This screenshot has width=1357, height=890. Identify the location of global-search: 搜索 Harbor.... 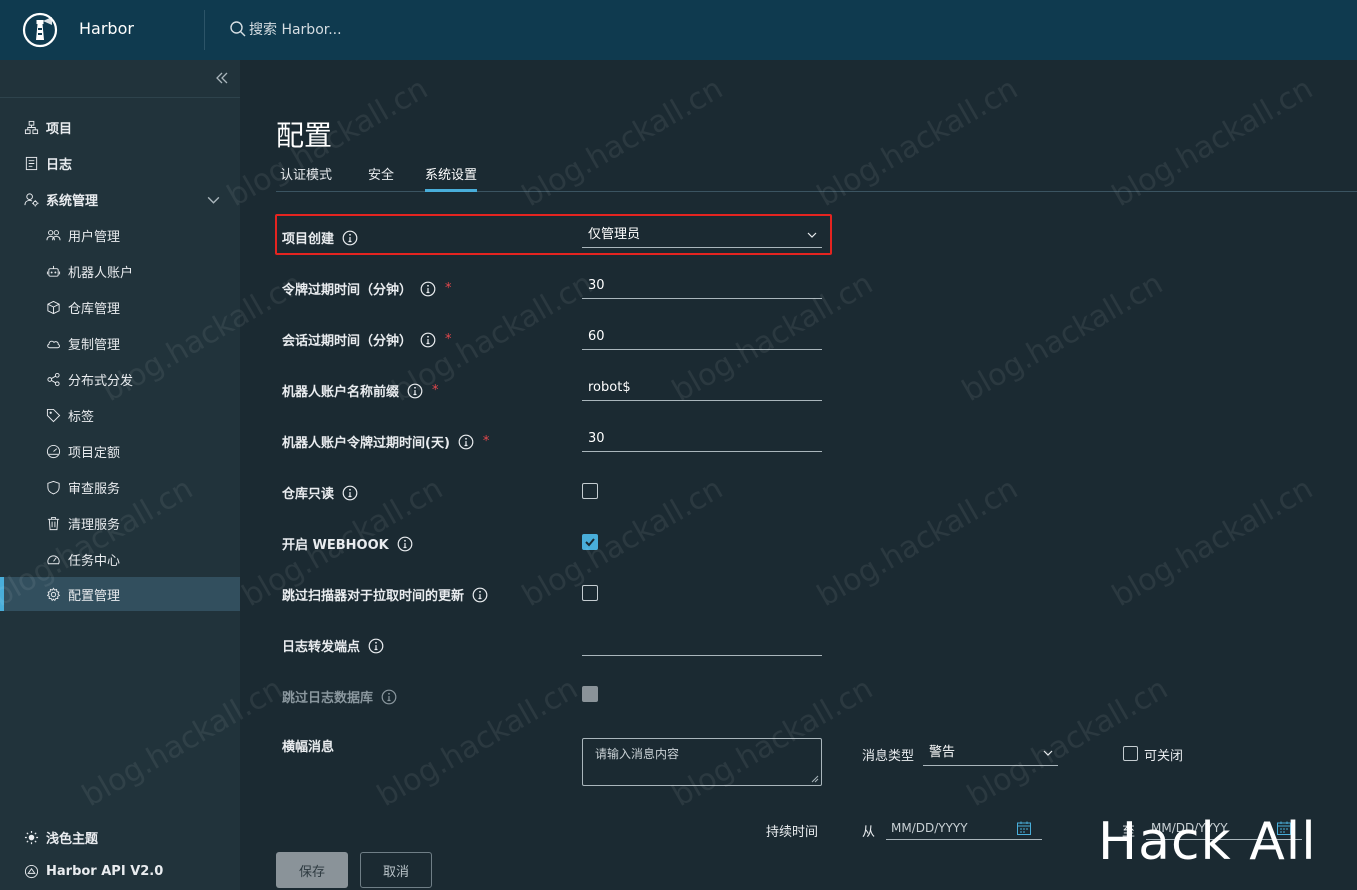
(285, 29).